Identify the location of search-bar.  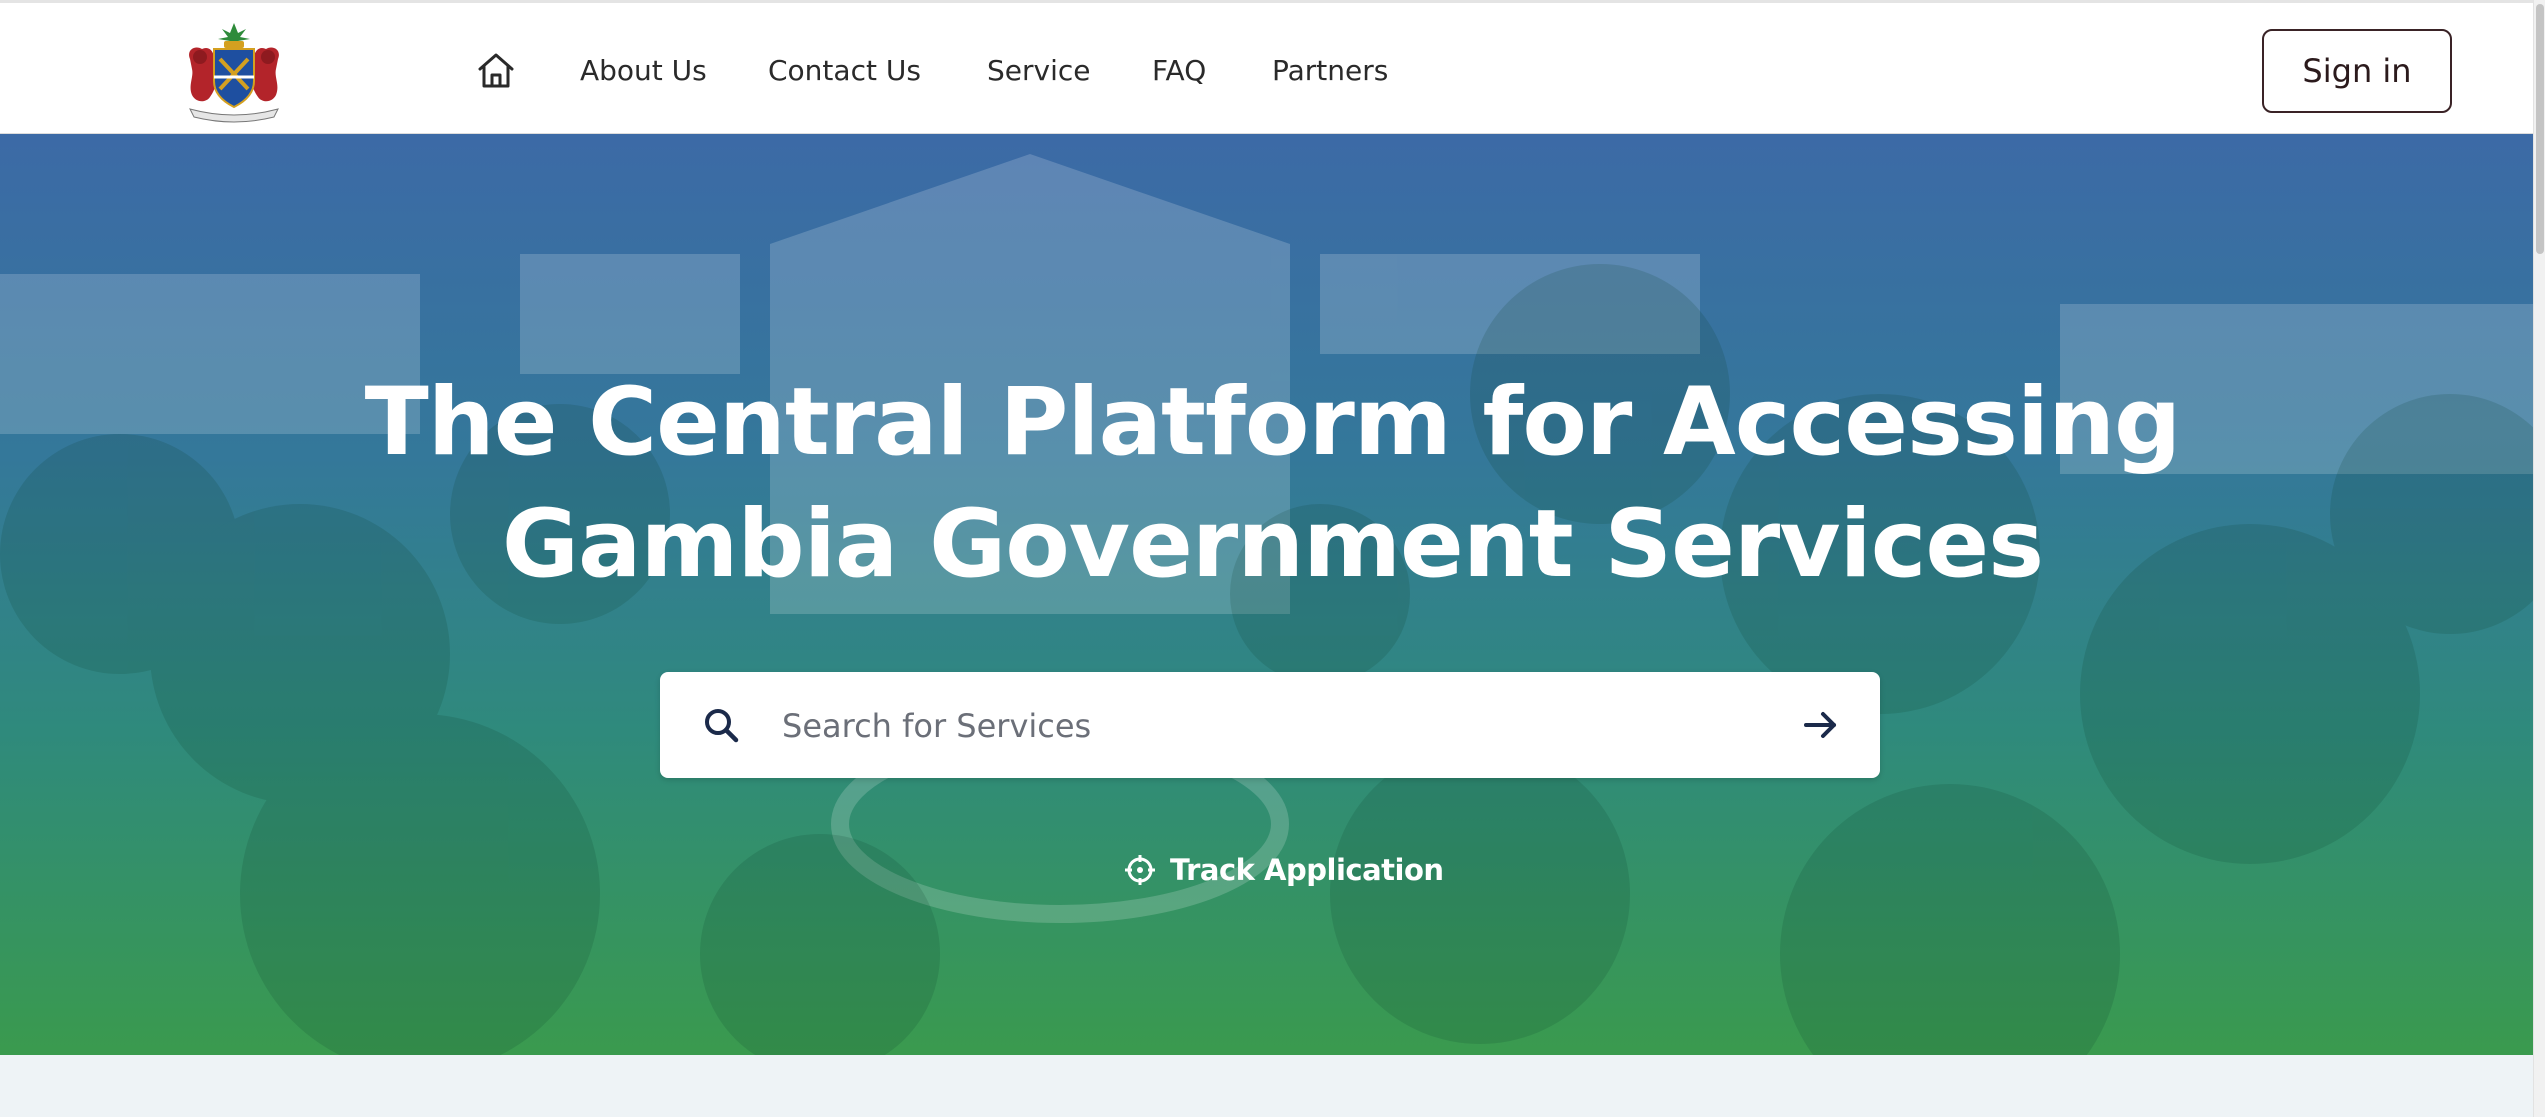
(1270, 725).